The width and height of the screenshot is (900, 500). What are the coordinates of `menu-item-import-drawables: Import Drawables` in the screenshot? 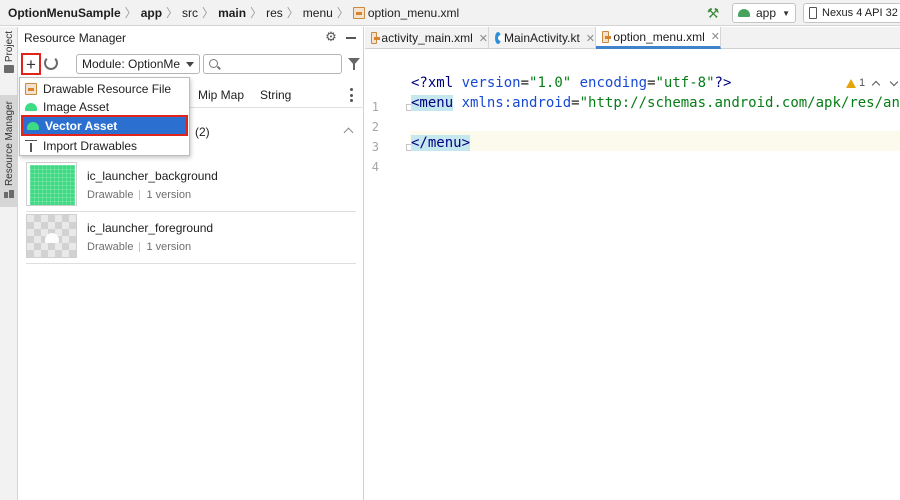 It's located at (104, 145).